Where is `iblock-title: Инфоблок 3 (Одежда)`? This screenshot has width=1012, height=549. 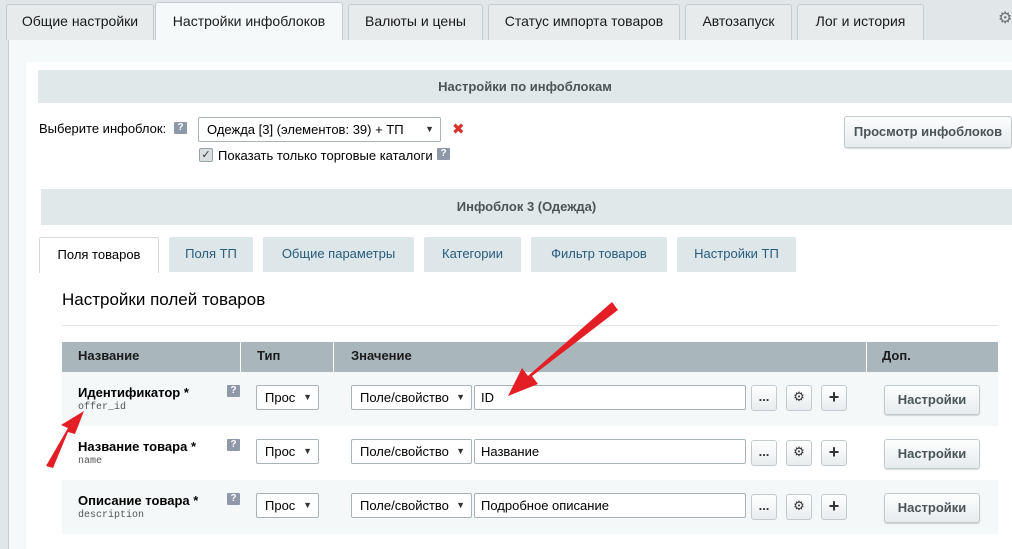
iblock-title: Инфоблок 3 (Одежда) is located at coordinates (526, 207).